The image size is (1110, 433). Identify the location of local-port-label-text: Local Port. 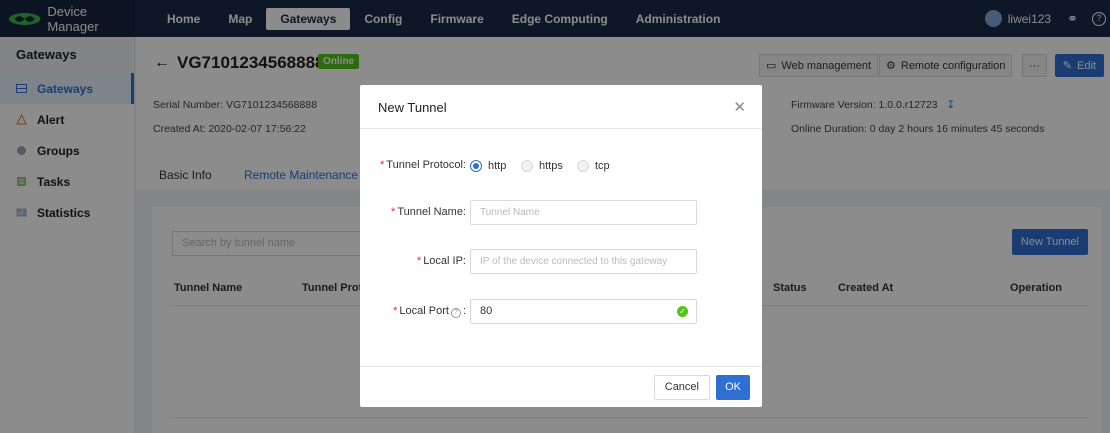
(424, 311).